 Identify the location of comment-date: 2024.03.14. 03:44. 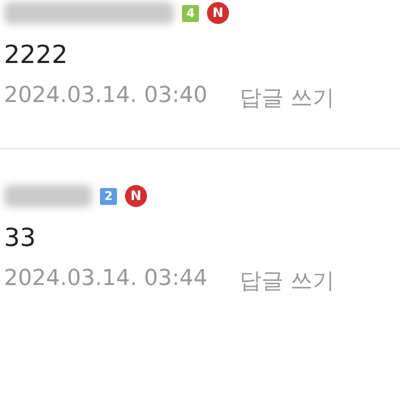
(106, 279).